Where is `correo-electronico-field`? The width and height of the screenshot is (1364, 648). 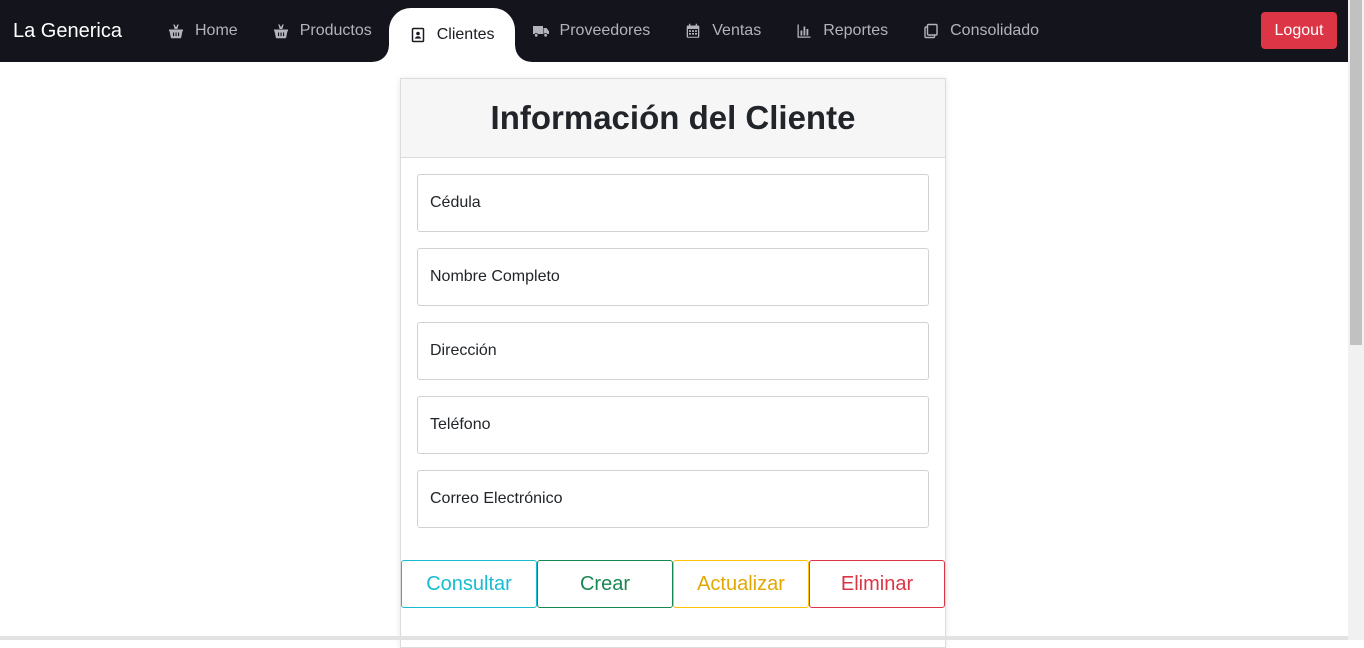
correo-electronico-field is located at coordinates (673, 499).